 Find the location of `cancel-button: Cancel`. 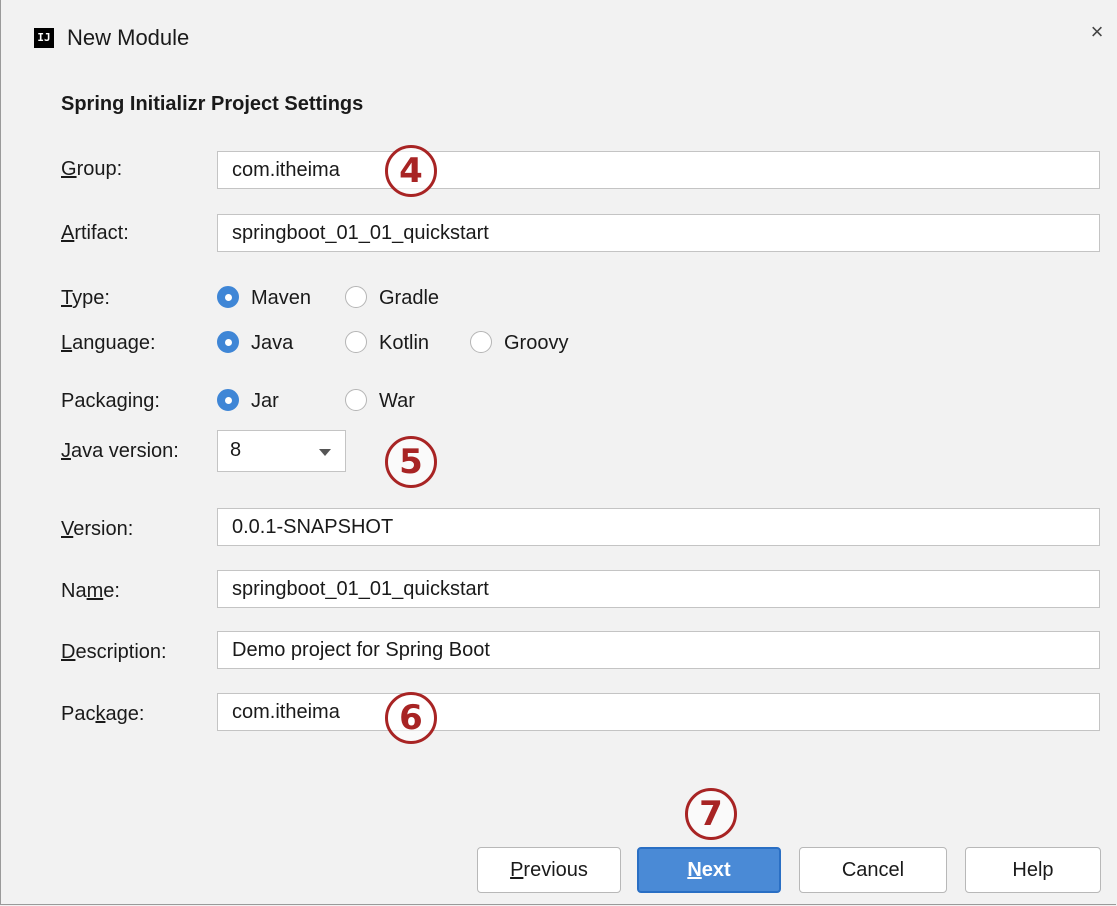

cancel-button: Cancel is located at coordinates (873, 870).